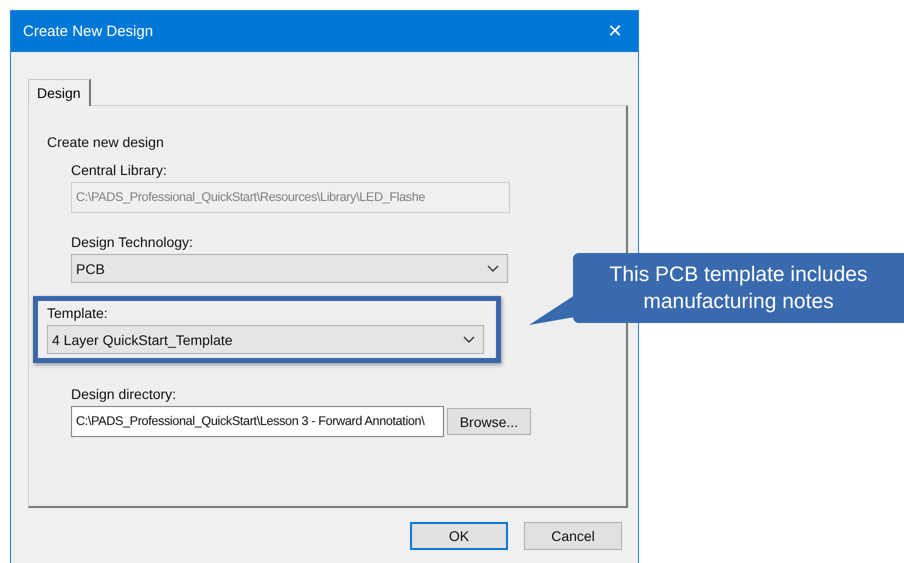  Describe the element at coordinates (738, 288) in the screenshot. I see `callout-text: This PCB template includes manufacturing notes` at that location.